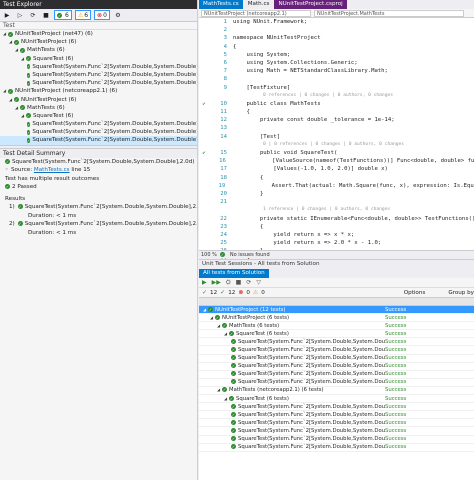 This screenshot has height=480, width=474. What do you see at coordinates (336, 326) in the screenshot?
I see `session-result-row: ◢ ✓ MathTests (6 tests) Success` at bounding box center [336, 326].